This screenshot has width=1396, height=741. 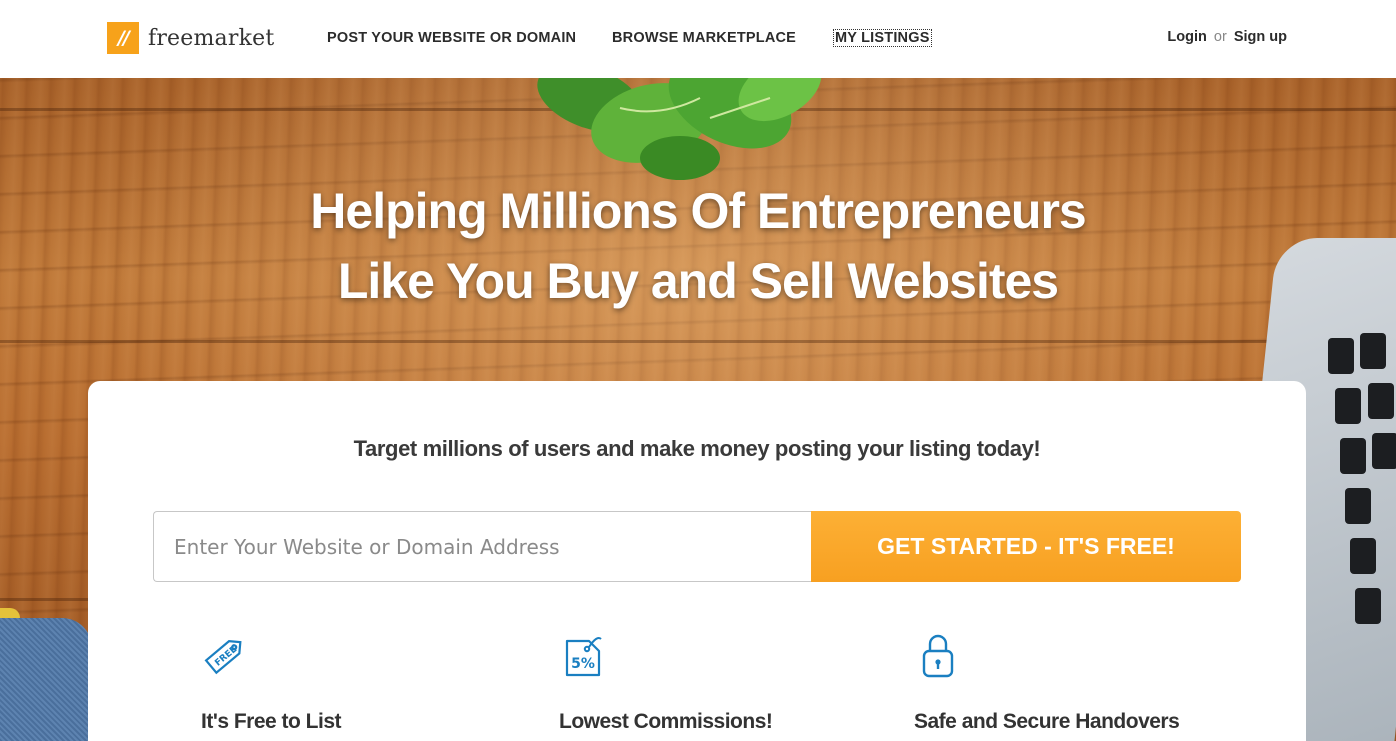 I want to click on svg-text: 5%, so click(x=583, y=664).